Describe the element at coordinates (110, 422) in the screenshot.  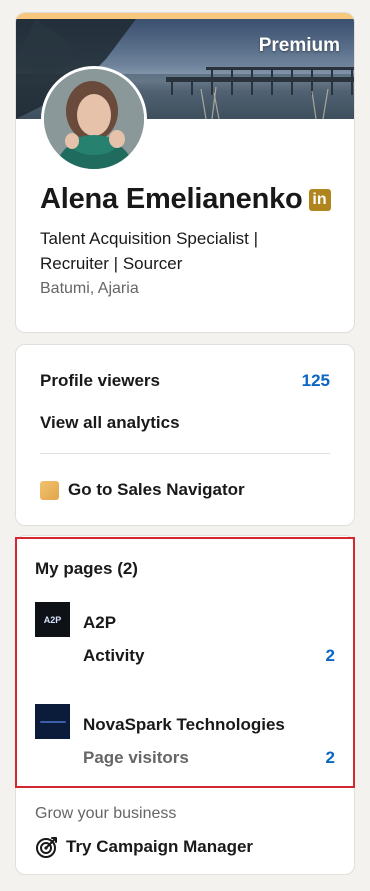
I see `view-all-analytics-label: View all analytics` at that location.